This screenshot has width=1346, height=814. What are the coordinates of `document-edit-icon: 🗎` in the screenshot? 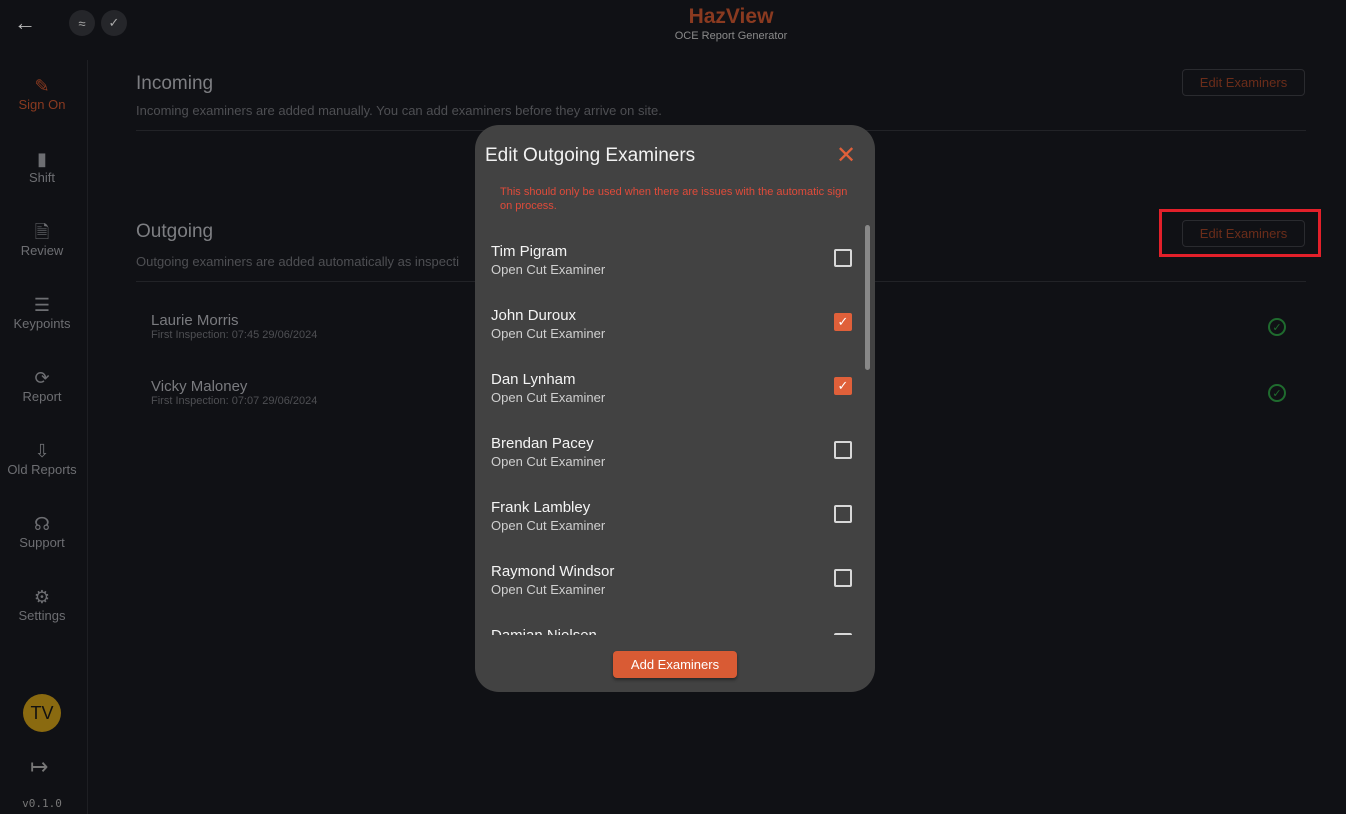 It's located at (42, 232).